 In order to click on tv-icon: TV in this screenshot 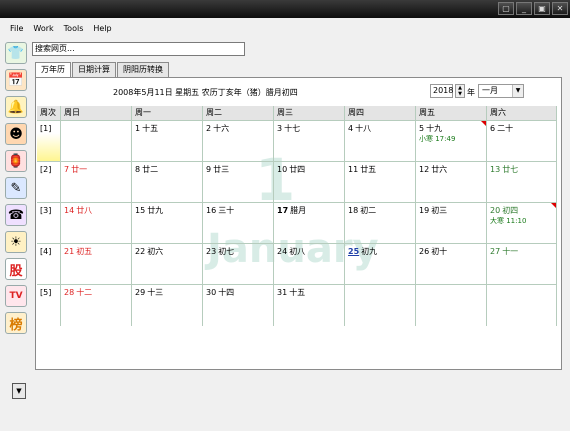, I will do `click(16, 296)`.